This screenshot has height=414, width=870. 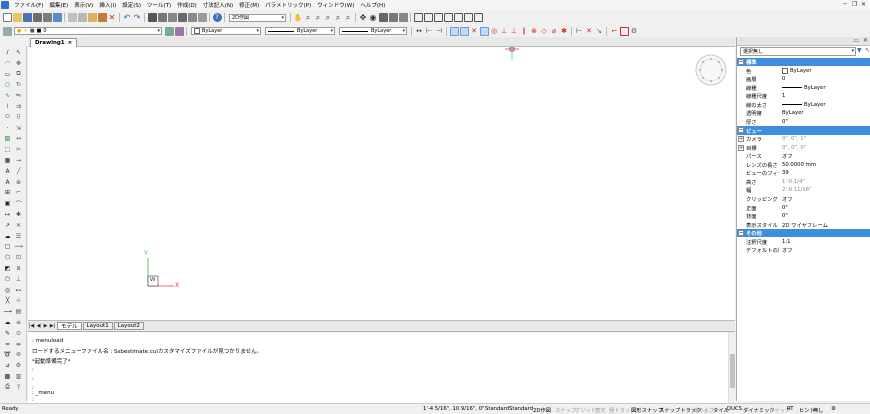 What do you see at coordinates (7, 322) in the screenshot?
I see `cloud-icon: ☁` at bounding box center [7, 322].